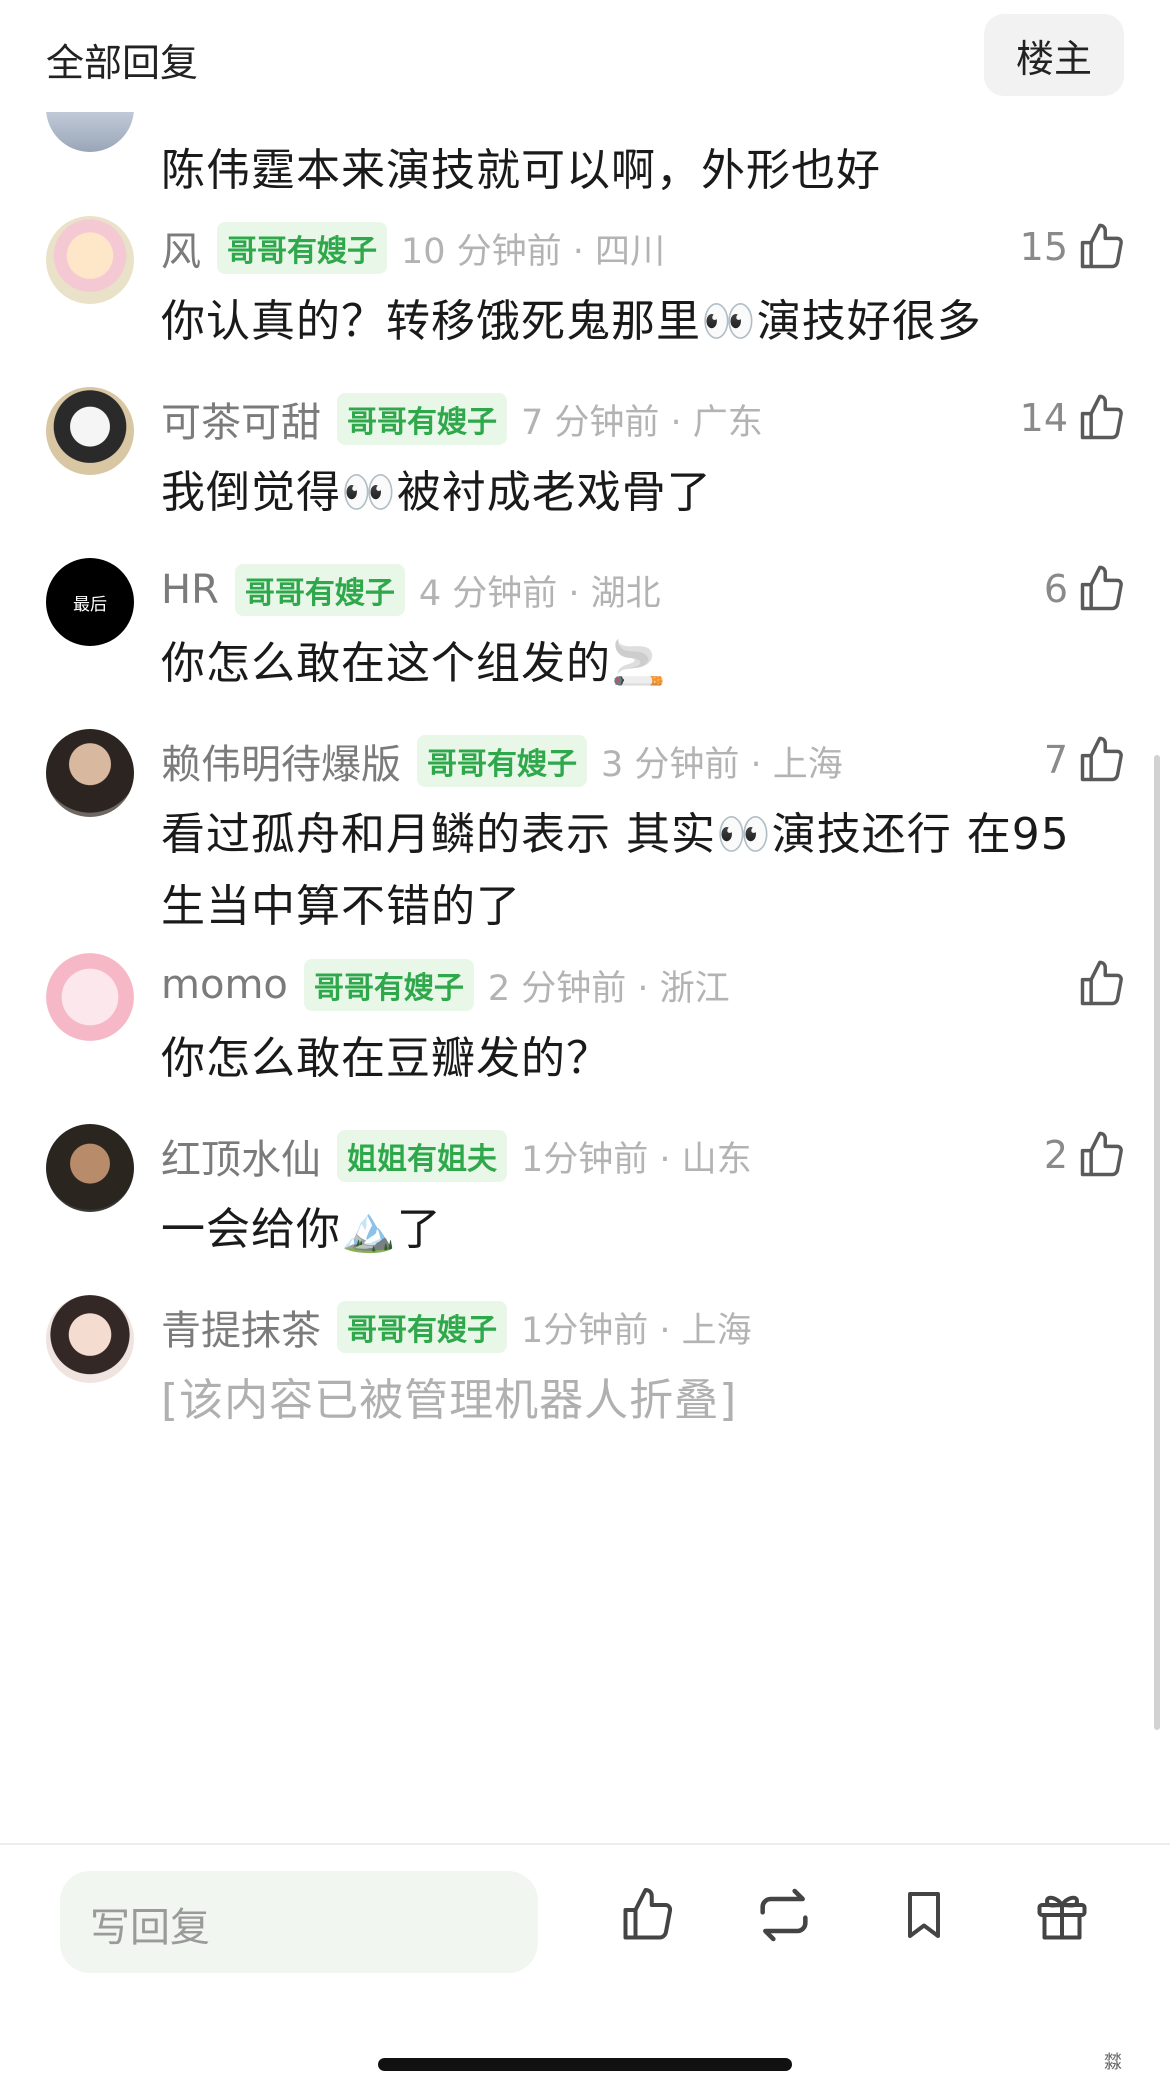 The height and width of the screenshot is (2097, 1170). What do you see at coordinates (585, 2064) in the screenshot?
I see `home-indicator` at bounding box center [585, 2064].